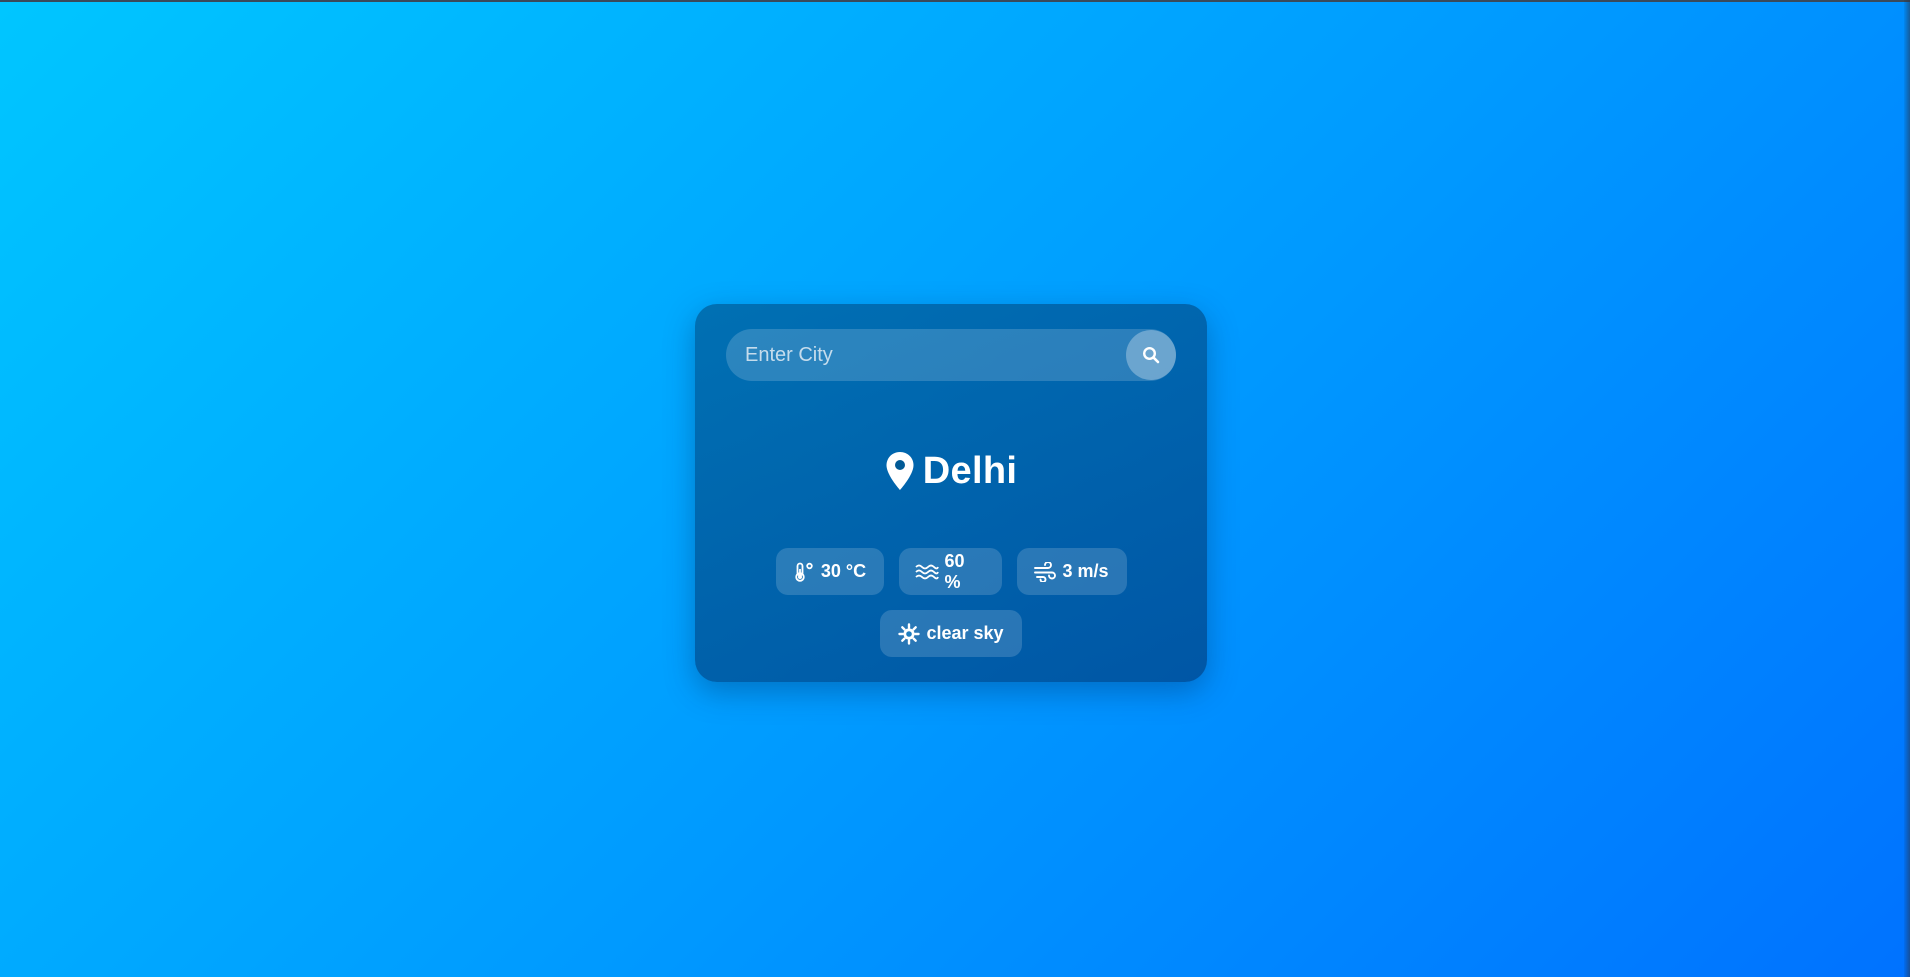  I want to click on condition-badge: clear sky, so click(951, 633).